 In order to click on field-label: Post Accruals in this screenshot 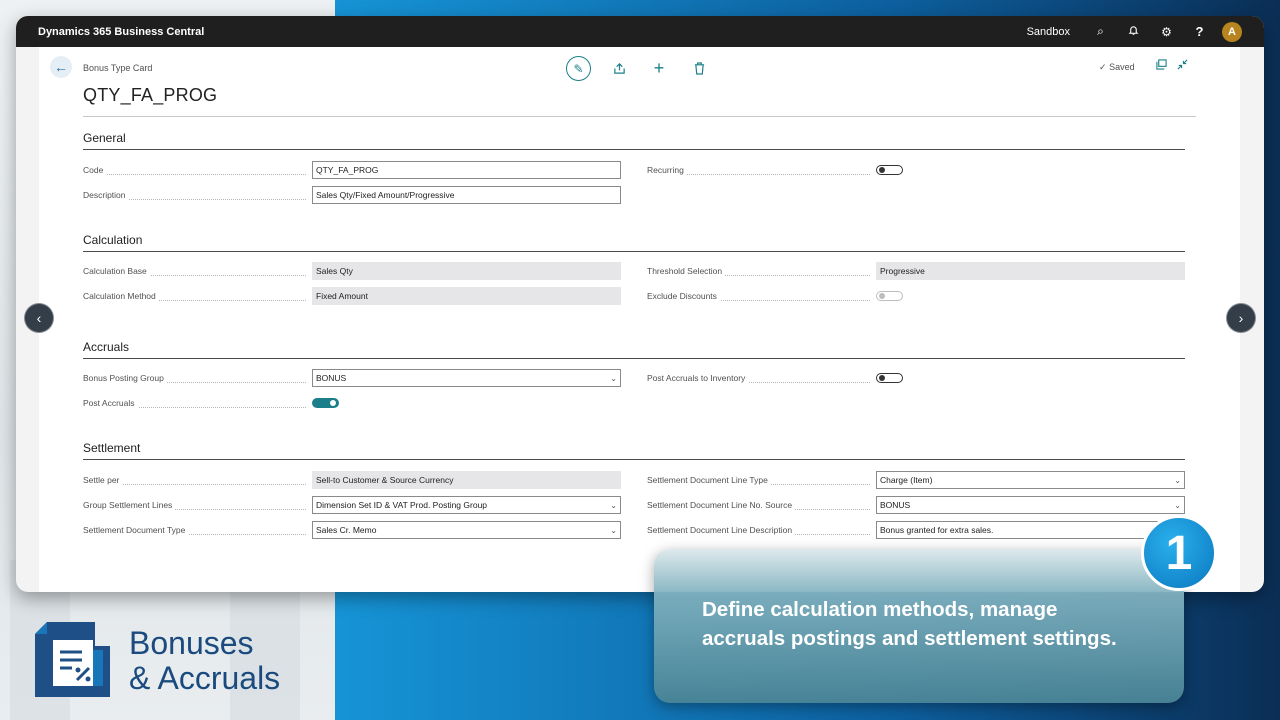, I will do `click(197, 403)`.